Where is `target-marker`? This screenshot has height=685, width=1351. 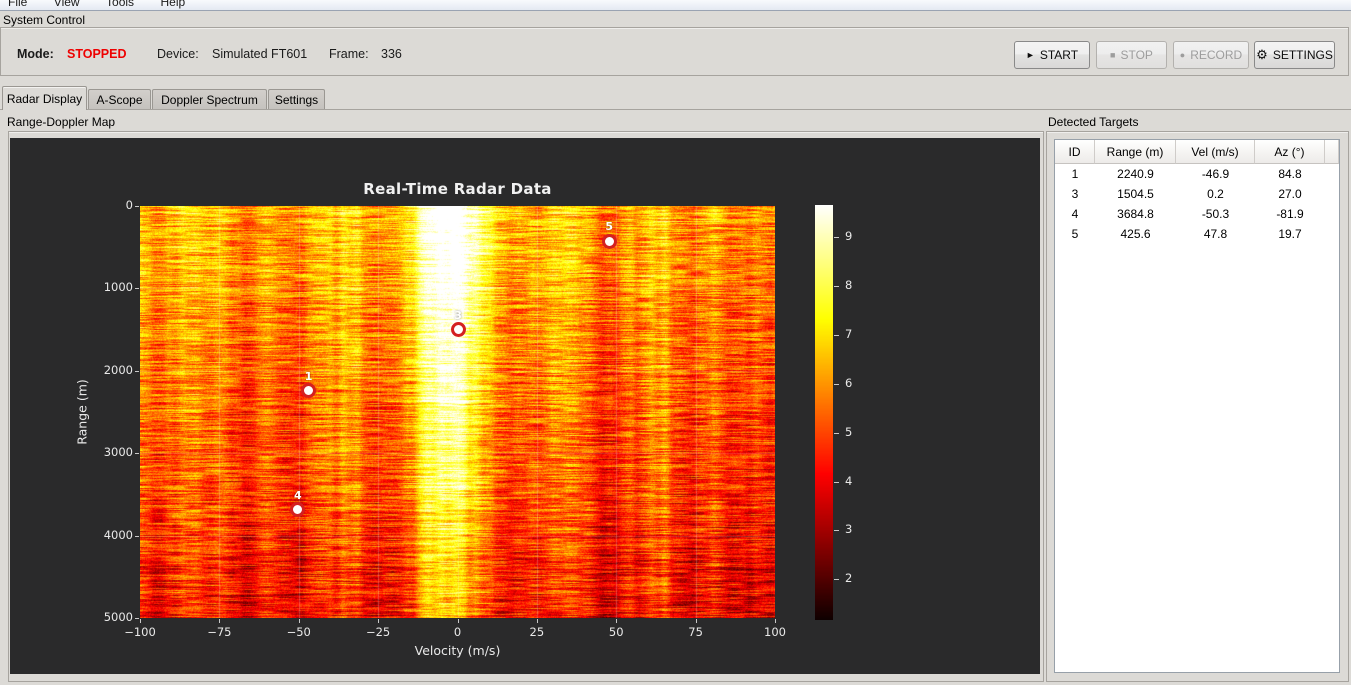
target-marker is located at coordinates (609, 241).